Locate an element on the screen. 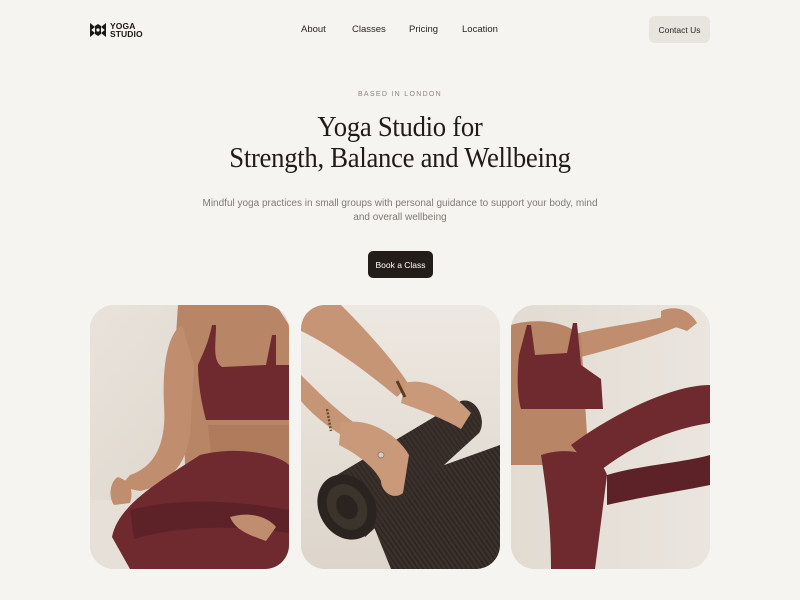 Image resolution: width=800 pixels, height=600 pixels. nav-classes-link: Classes is located at coordinates (369, 29).